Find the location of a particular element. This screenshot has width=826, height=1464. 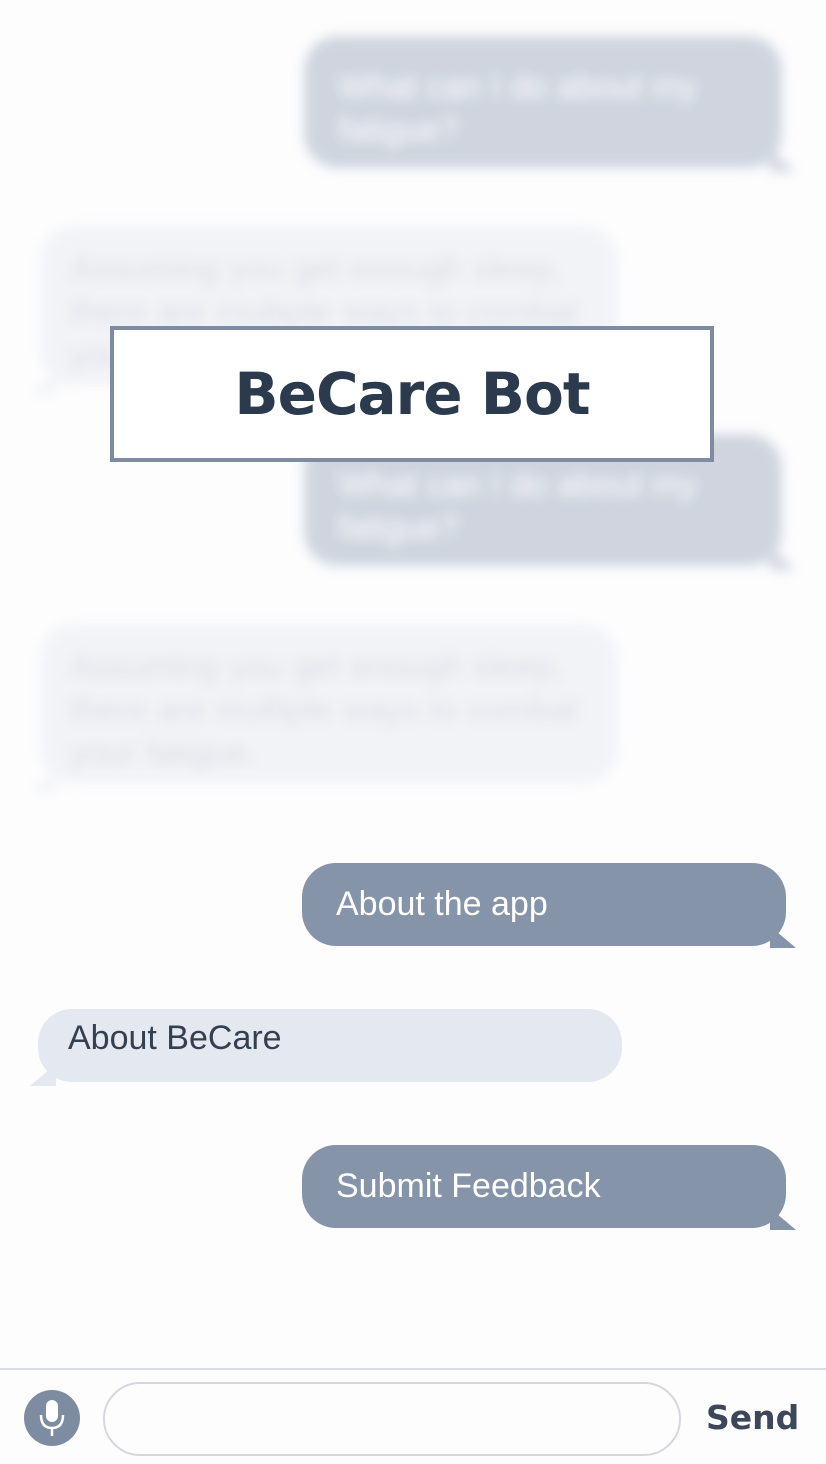

send-button: Send is located at coordinates (752, 1418).